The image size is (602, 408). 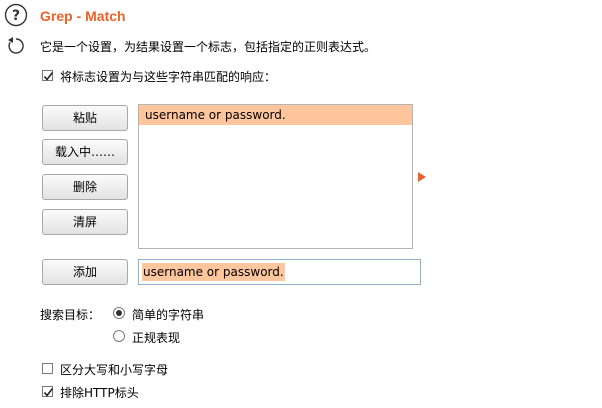 I want to click on refresh-icon, so click(x=16, y=46).